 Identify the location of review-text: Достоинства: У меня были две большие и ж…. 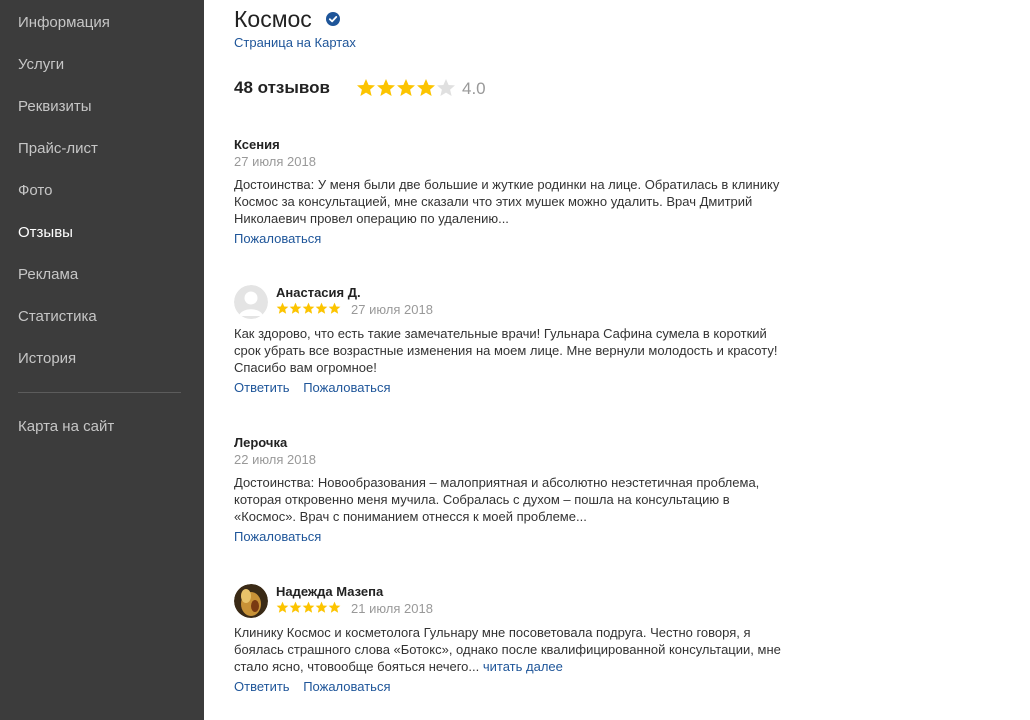
(507, 201).